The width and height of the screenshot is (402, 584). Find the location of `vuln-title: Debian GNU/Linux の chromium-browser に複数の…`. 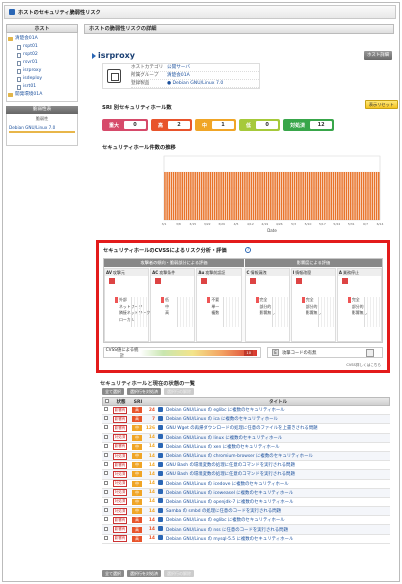

vuln-title: Debian GNU/Linux の chromium-browser に複数の… is located at coordinates (278, 456).